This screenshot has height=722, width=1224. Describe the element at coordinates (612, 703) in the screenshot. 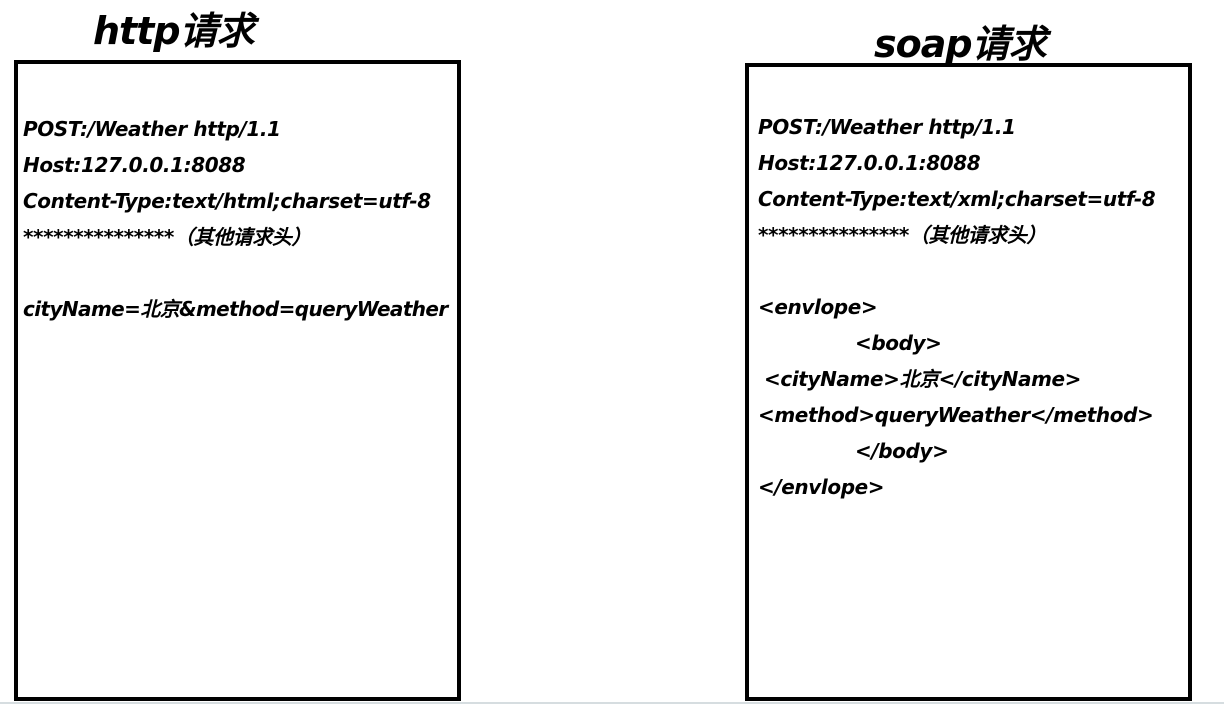

I see `bottom-divider` at that location.